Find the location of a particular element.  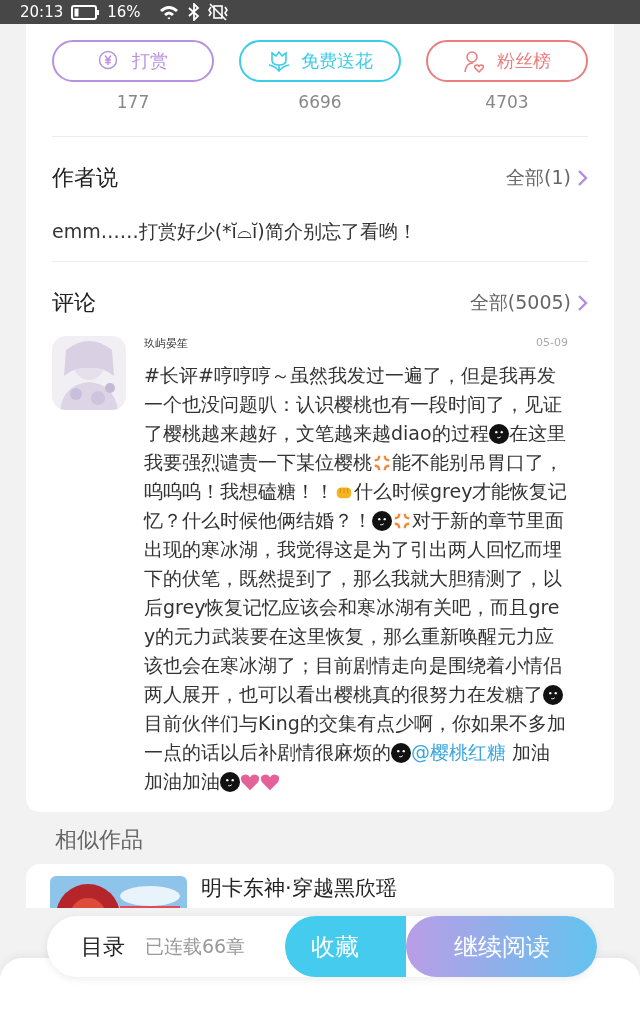

section-title: 评论 is located at coordinates (74, 303).